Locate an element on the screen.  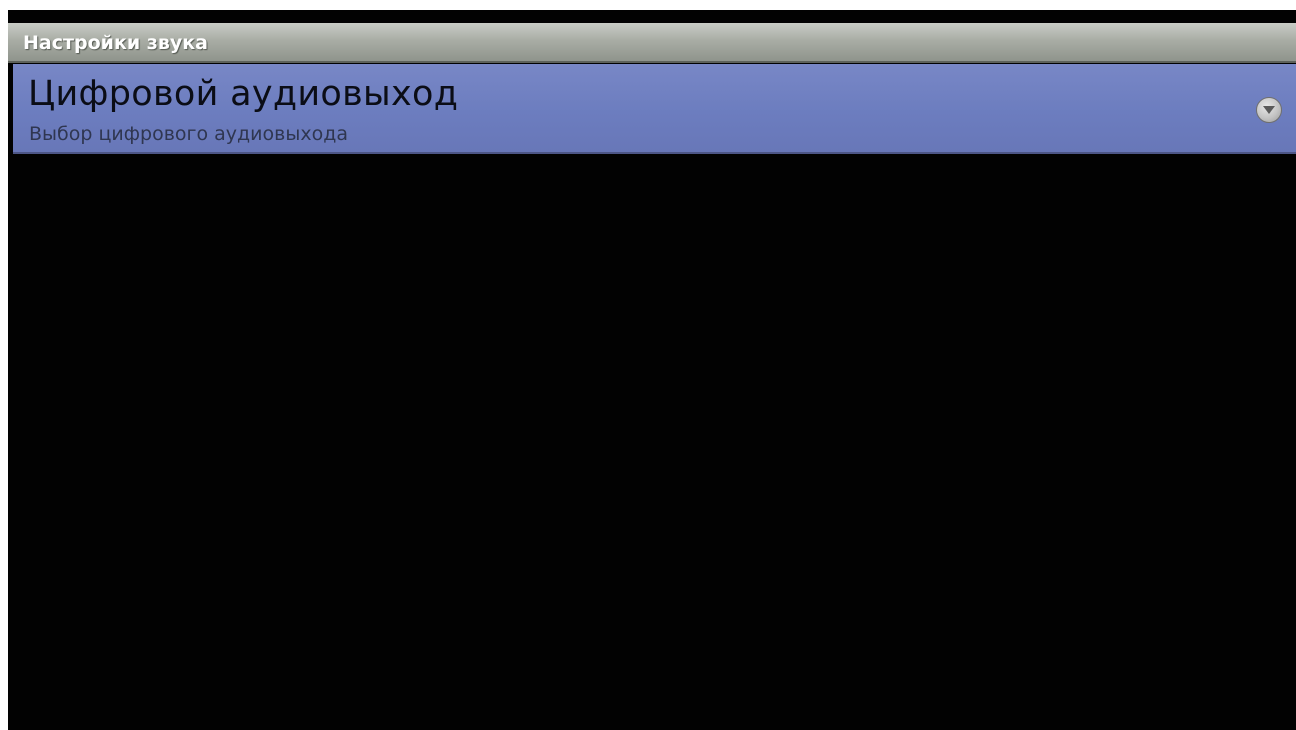
page-title: Настройки звука is located at coordinates (115, 43).